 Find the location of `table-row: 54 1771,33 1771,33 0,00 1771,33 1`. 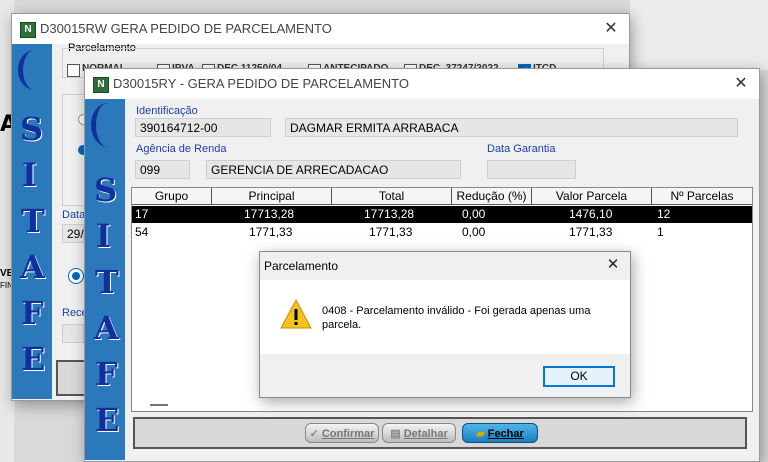

table-row: 54 1771,33 1771,33 0,00 1771,33 1 is located at coordinates (442, 232).